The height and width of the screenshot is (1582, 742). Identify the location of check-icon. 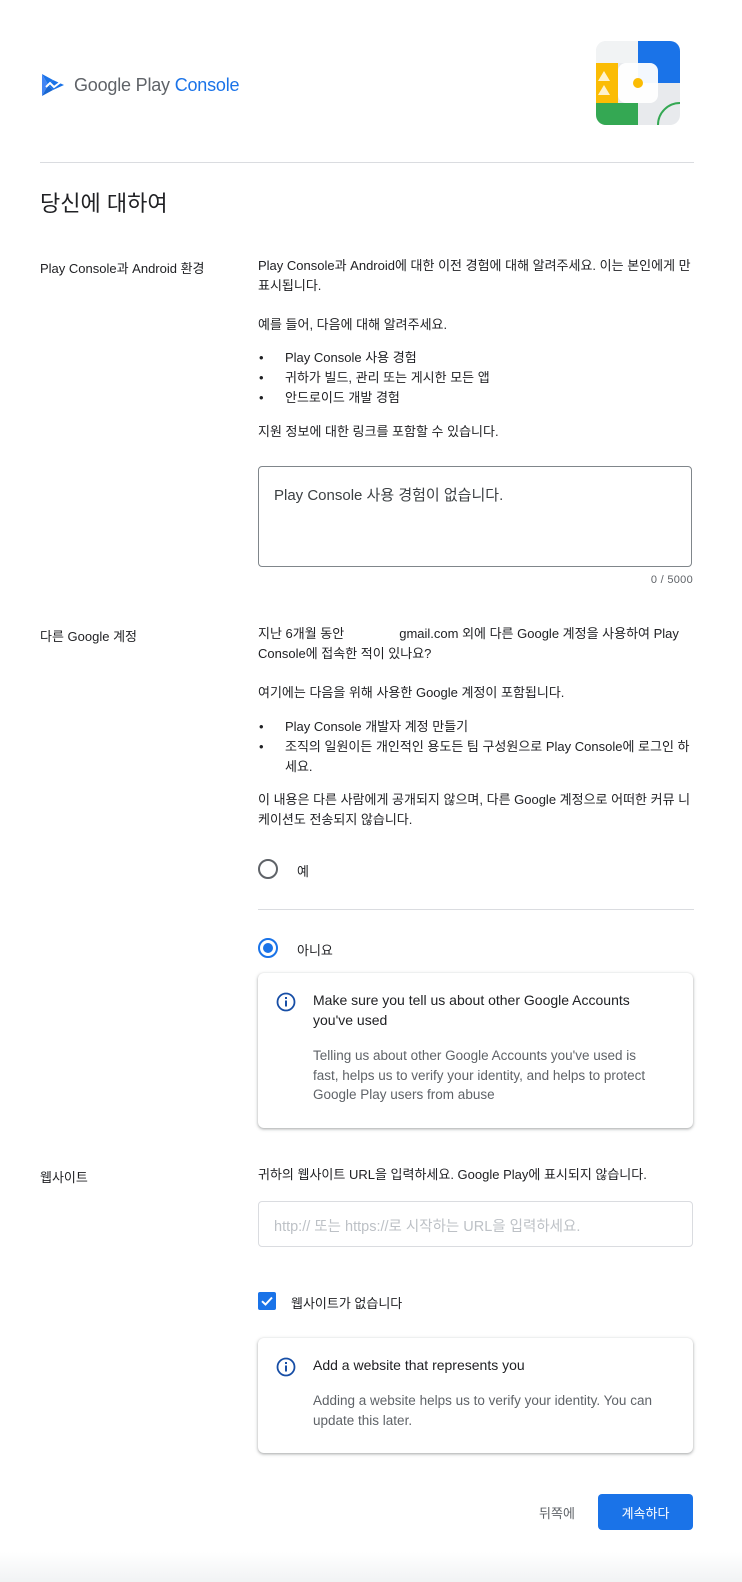
(267, 1301).